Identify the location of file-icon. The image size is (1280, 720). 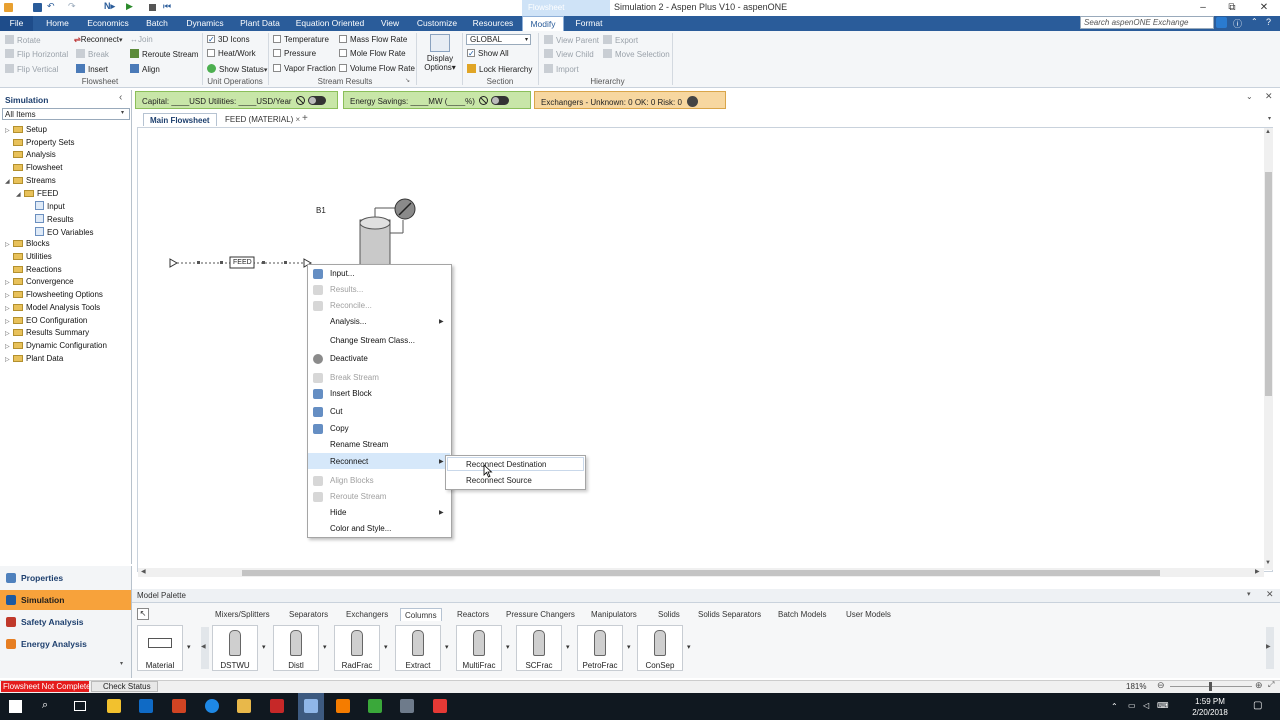
(114, 706).